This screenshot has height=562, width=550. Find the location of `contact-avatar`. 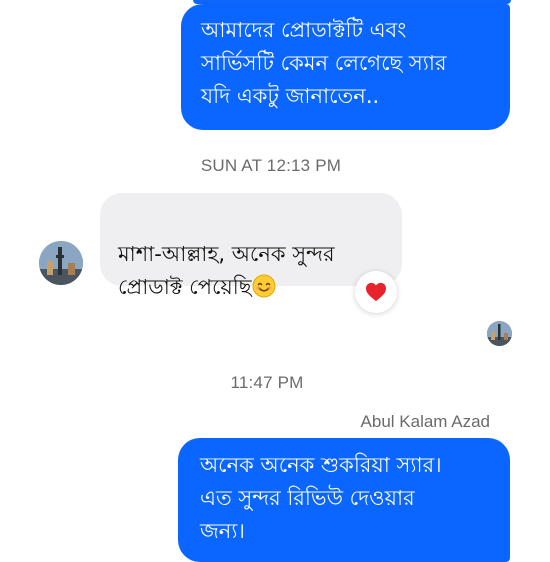

contact-avatar is located at coordinates (61, 263).